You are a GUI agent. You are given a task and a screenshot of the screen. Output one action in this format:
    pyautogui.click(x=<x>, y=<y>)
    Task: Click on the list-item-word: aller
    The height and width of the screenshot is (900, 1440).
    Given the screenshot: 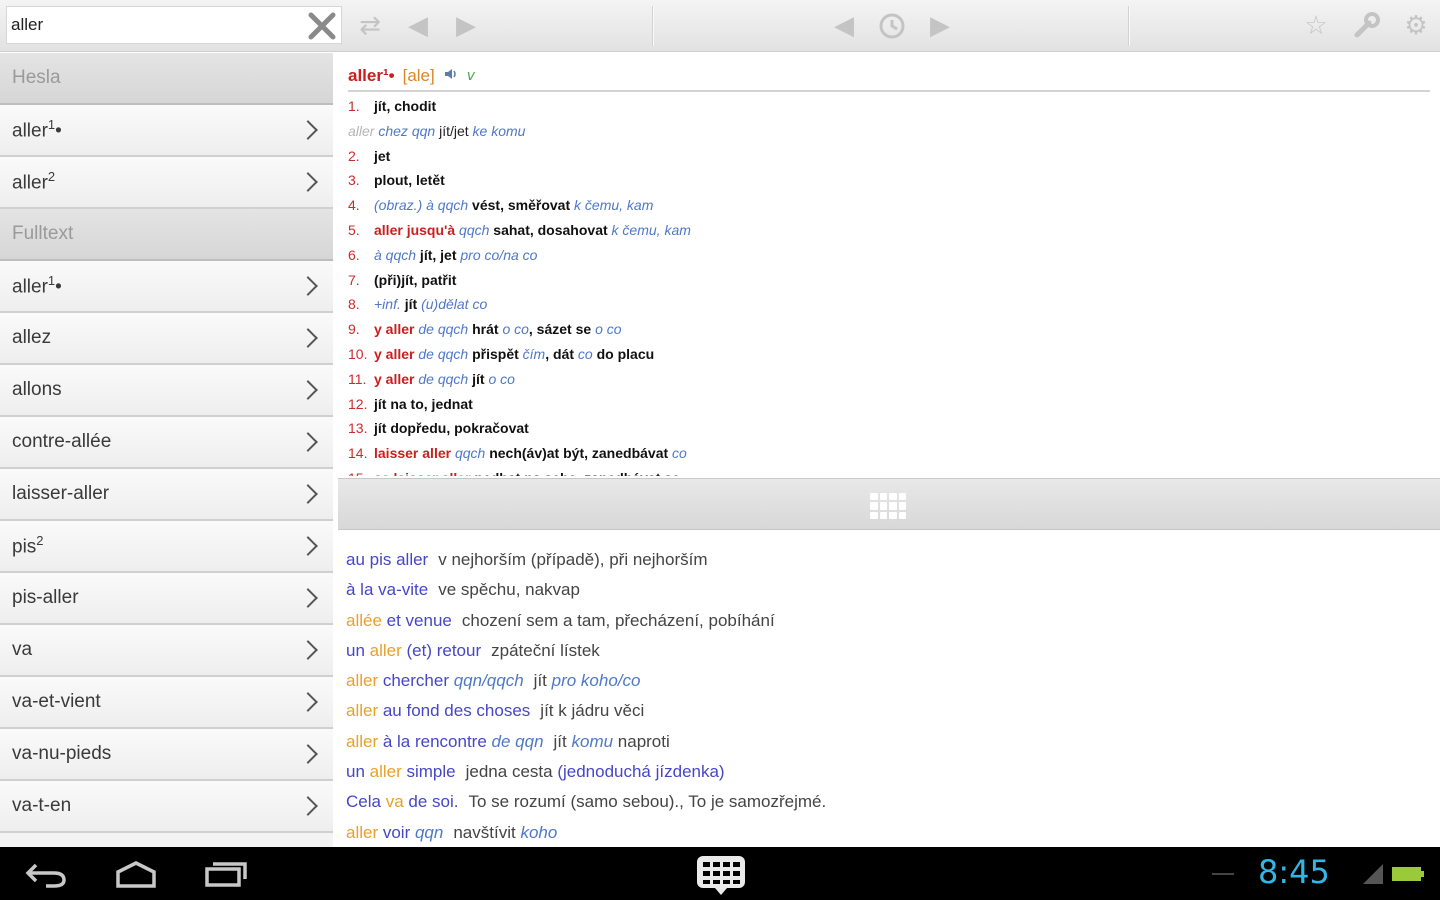 What is the action you would take?
    pyautogui.click(x=30, y=131)
    